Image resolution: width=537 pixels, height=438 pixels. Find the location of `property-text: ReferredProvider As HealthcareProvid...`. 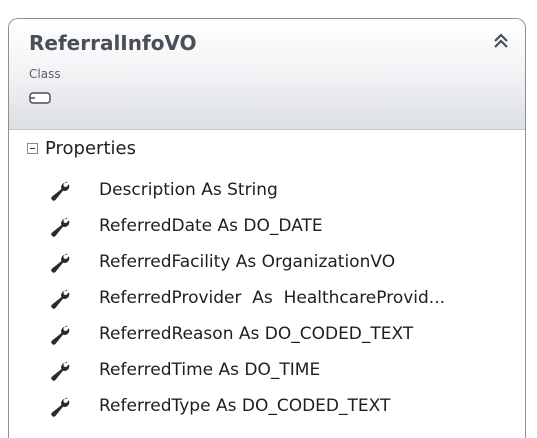

property-text: ReferredProvider As HealthcareProvid... is located at coordinates (272, 298).